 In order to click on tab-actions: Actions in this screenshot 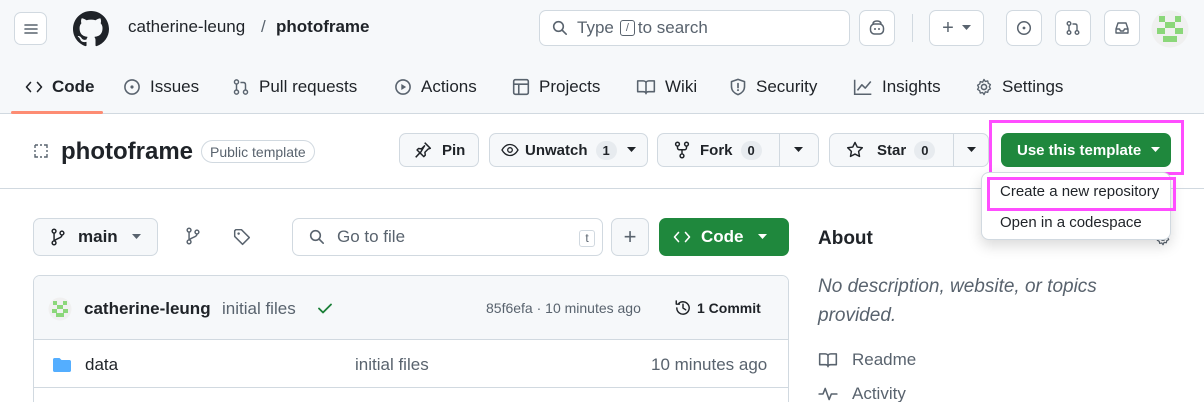, I will do `click(435, 87)`.